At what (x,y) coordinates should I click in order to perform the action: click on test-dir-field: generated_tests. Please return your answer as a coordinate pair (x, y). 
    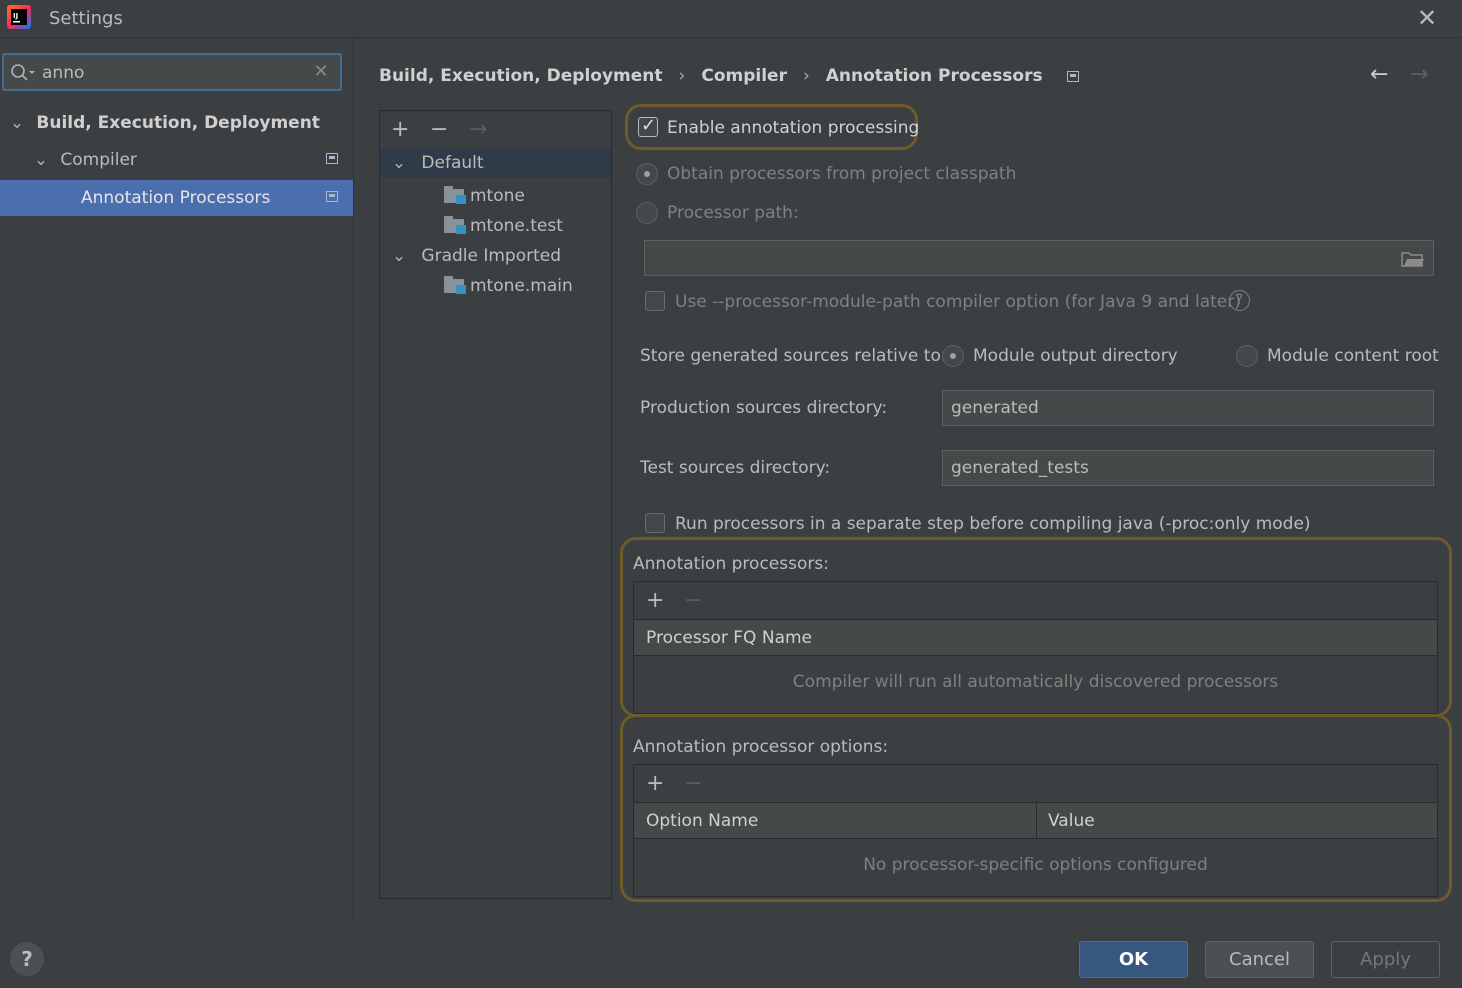
    Looking at the image, I should click on (1188, 468).